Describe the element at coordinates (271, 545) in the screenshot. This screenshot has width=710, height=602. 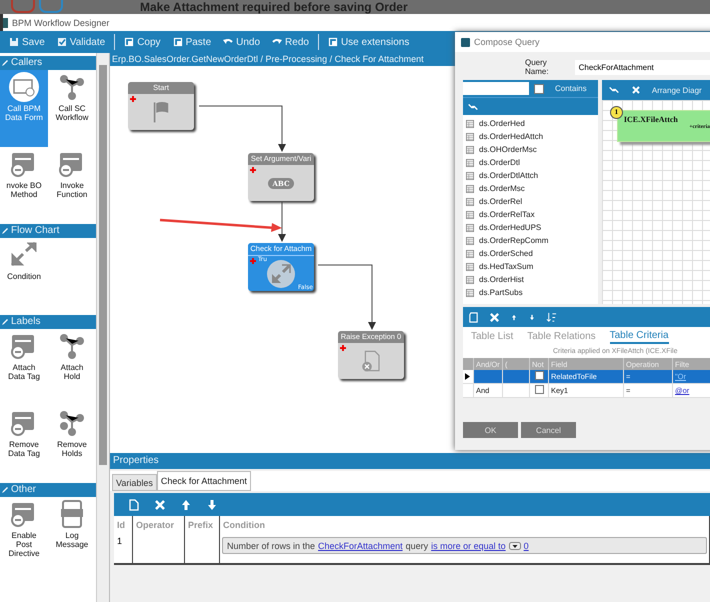
I see `condition-text: Number of rows in the` at that location.